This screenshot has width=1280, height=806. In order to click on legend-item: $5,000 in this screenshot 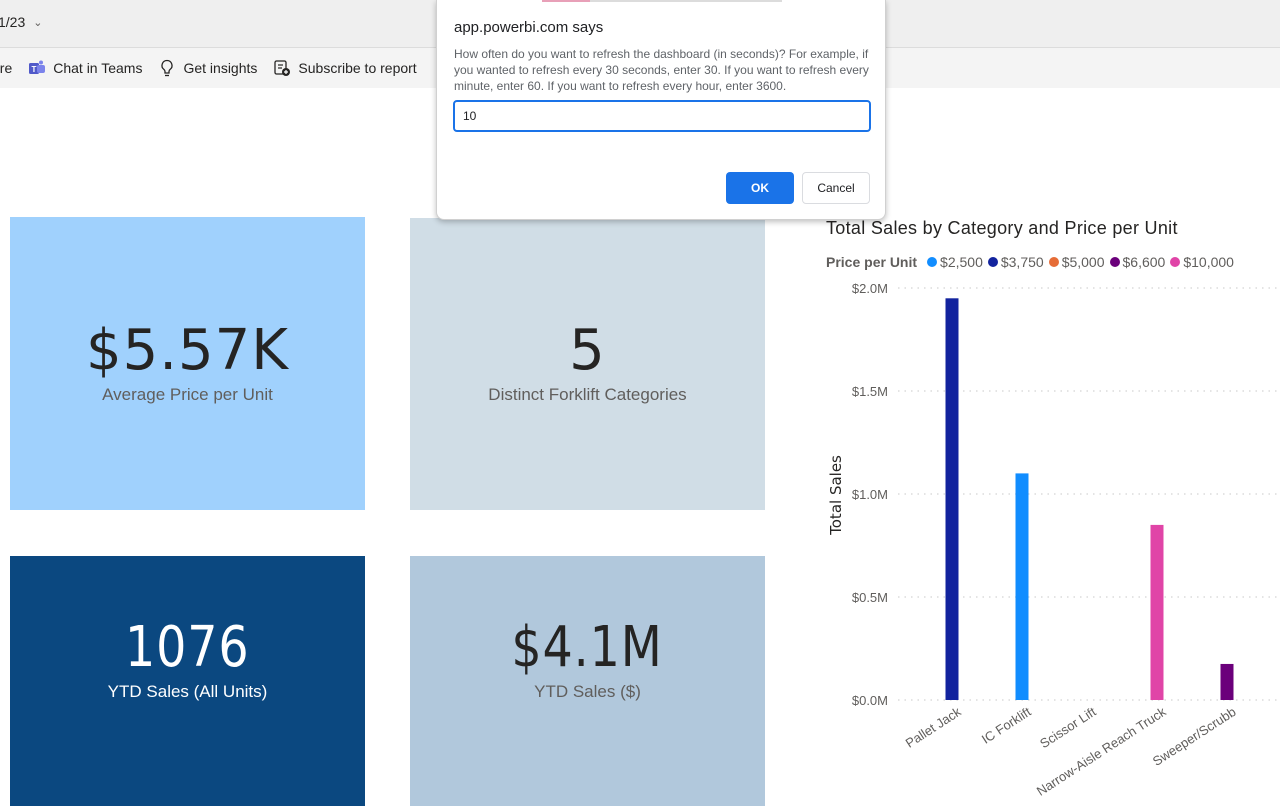, I will do `click(1076, 262)`.